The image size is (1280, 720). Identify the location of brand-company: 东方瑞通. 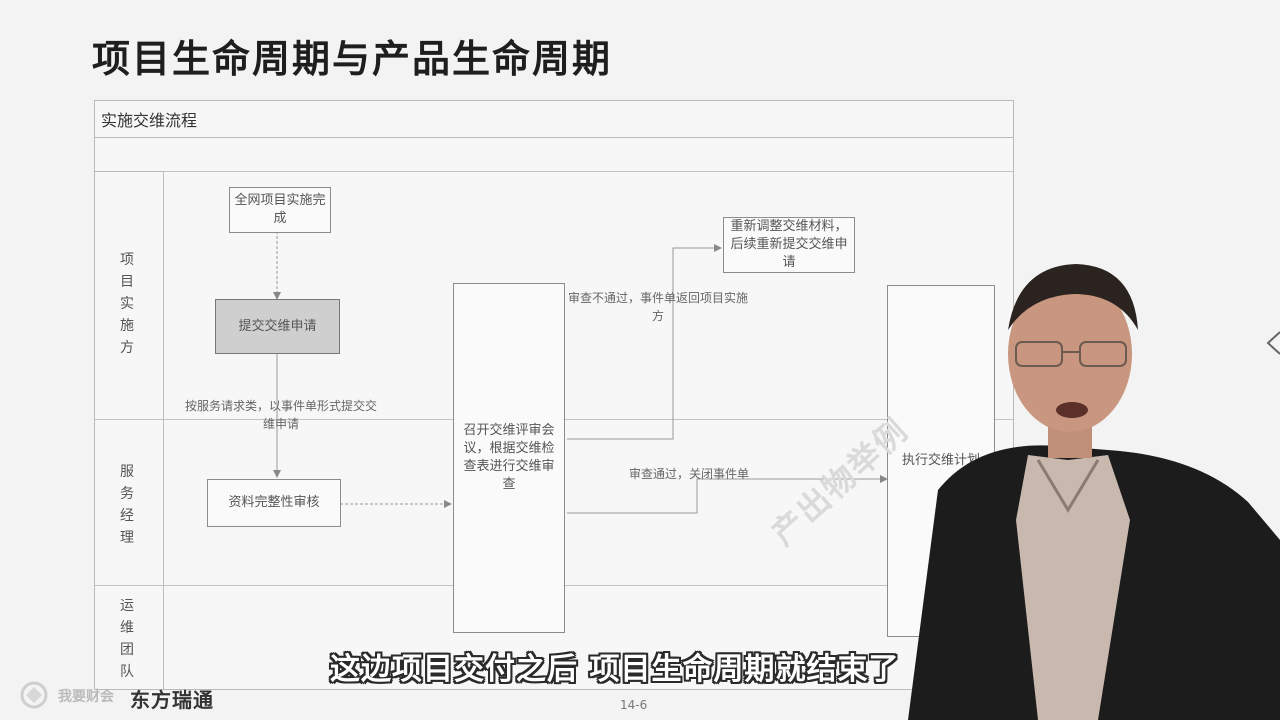
(172, 700).